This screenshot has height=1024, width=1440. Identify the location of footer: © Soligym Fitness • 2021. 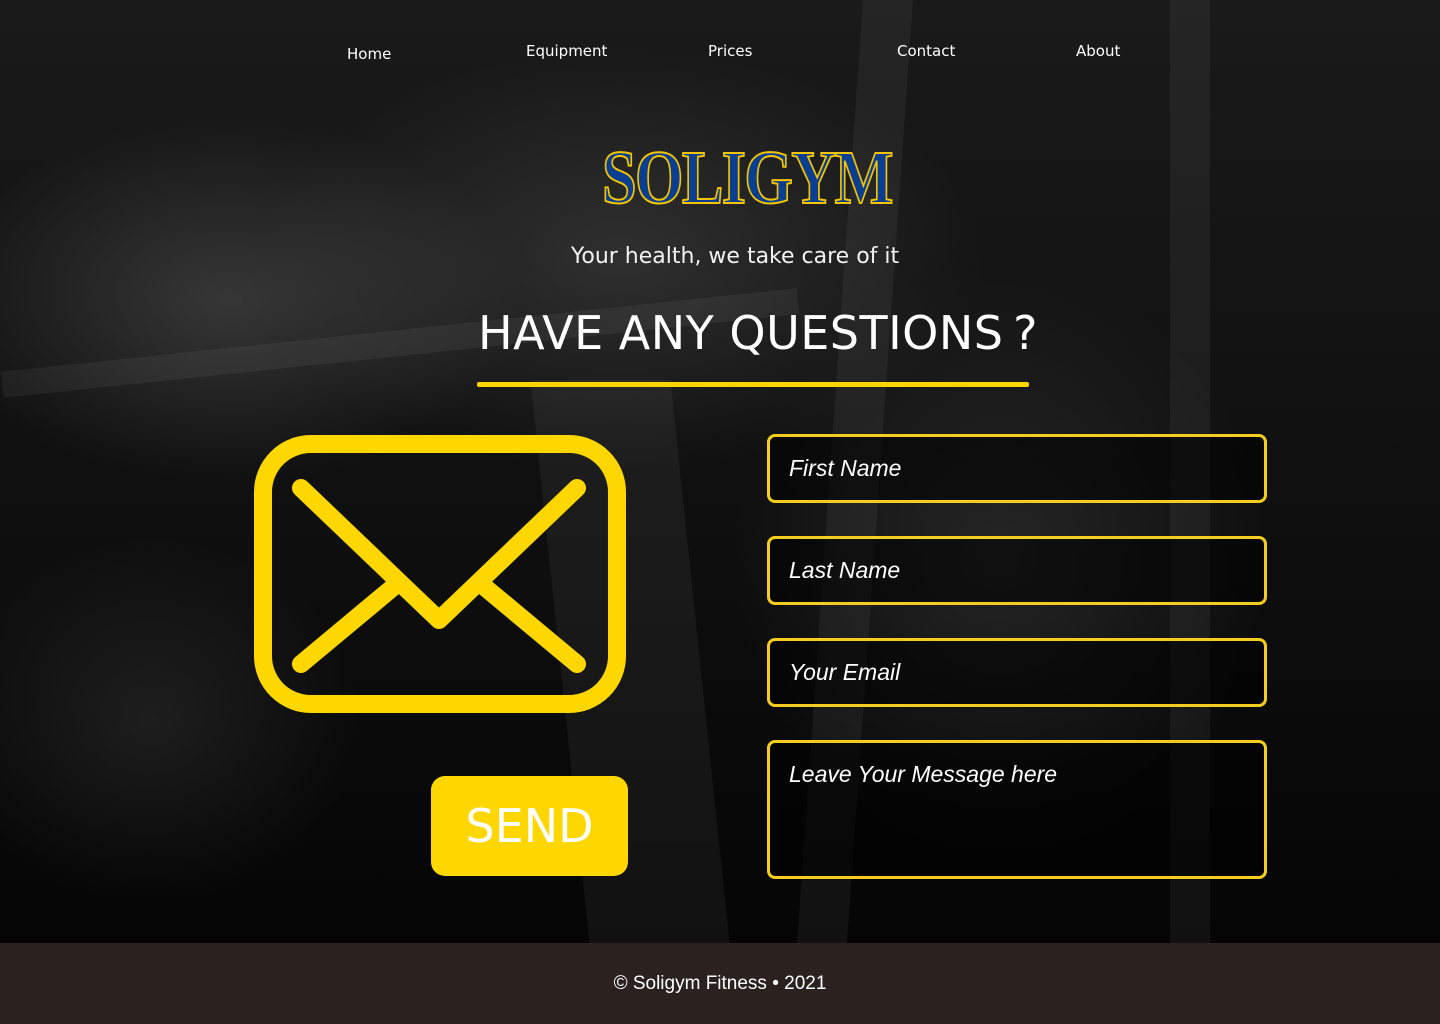
(720, 983).